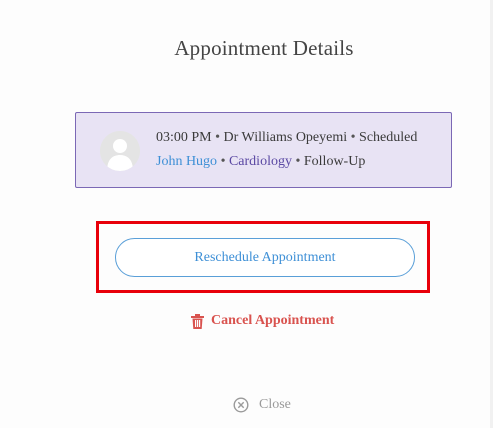  I want to click on department-name: Cardiology, so click(260, 161).